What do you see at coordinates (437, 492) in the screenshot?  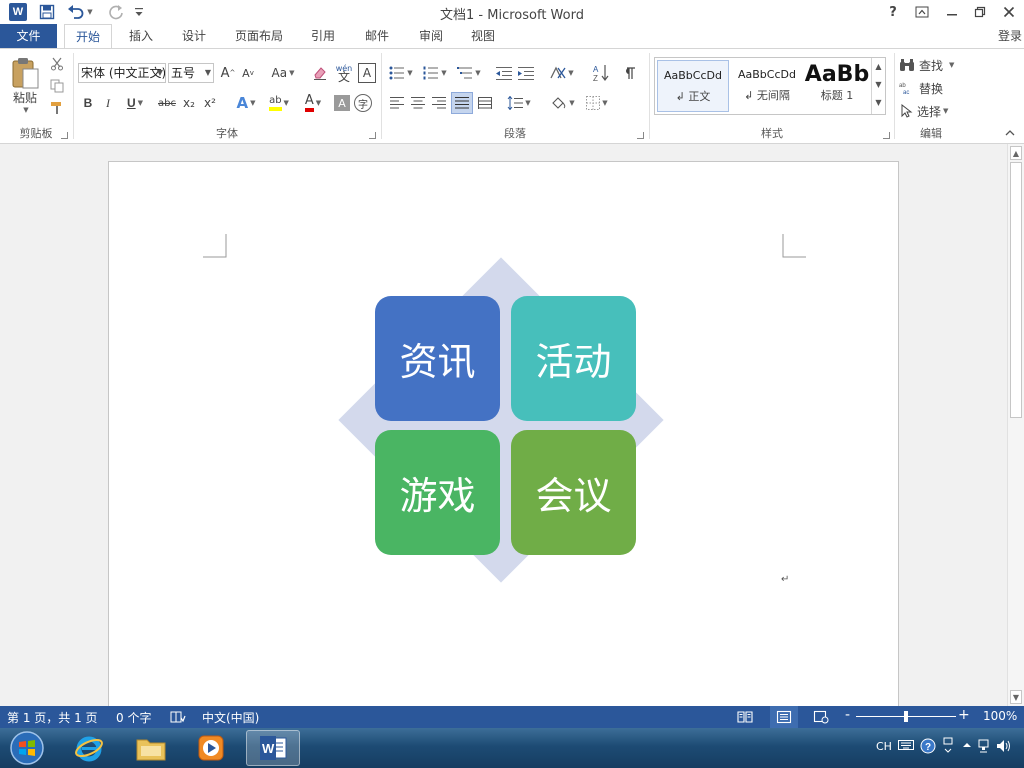 I see `smartart-cell-game: 游戏` at bounding box center [437, 492].